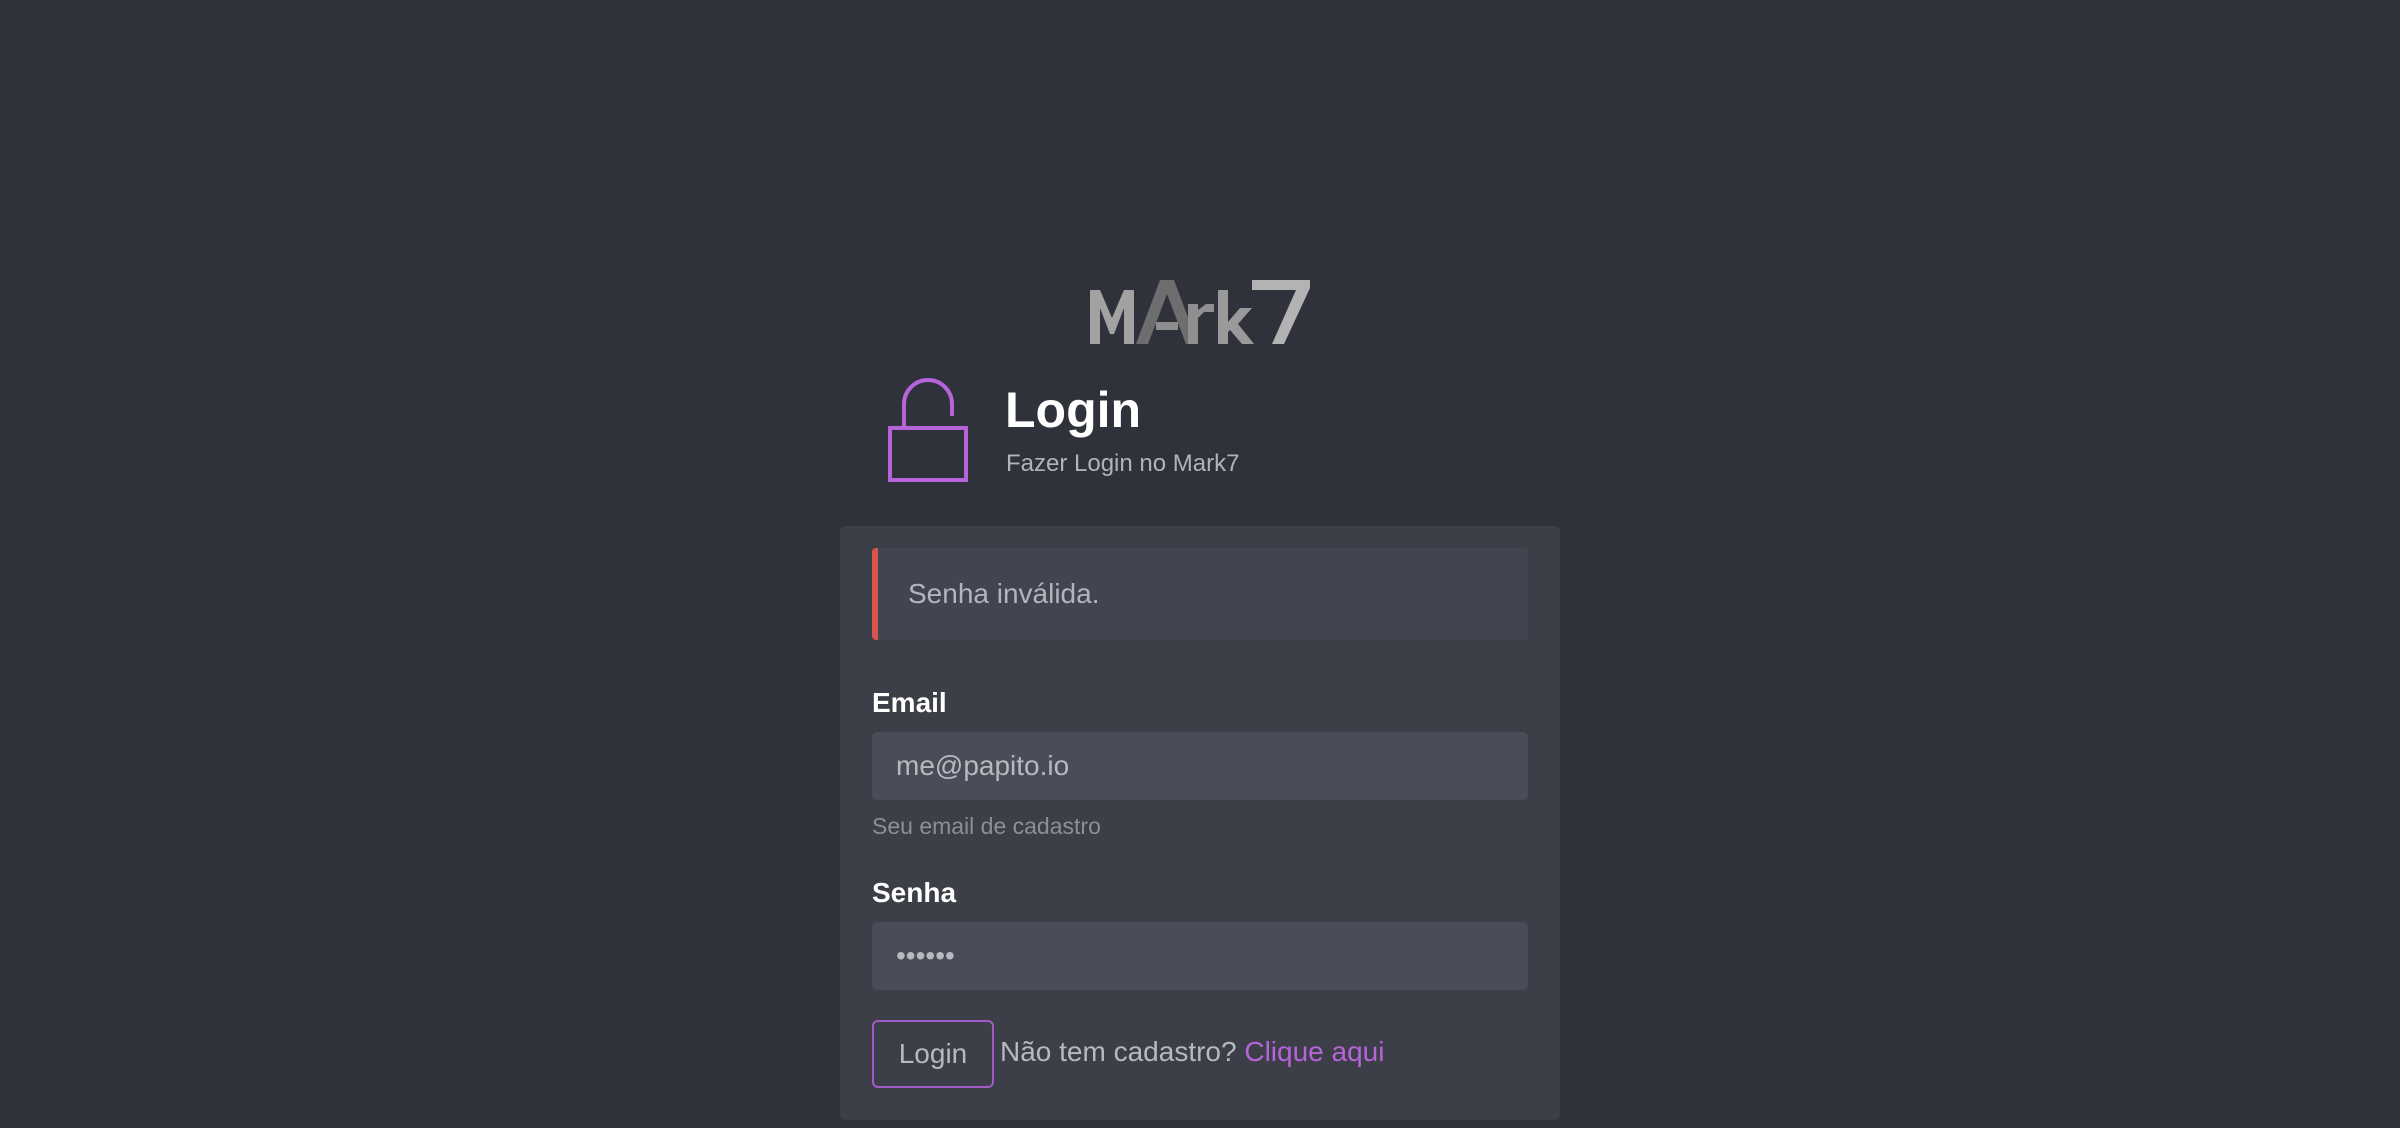 The height and width of the screenshot is (1128, 2400). I want to click on mark7-logo-graphic, so click(1200, 312).